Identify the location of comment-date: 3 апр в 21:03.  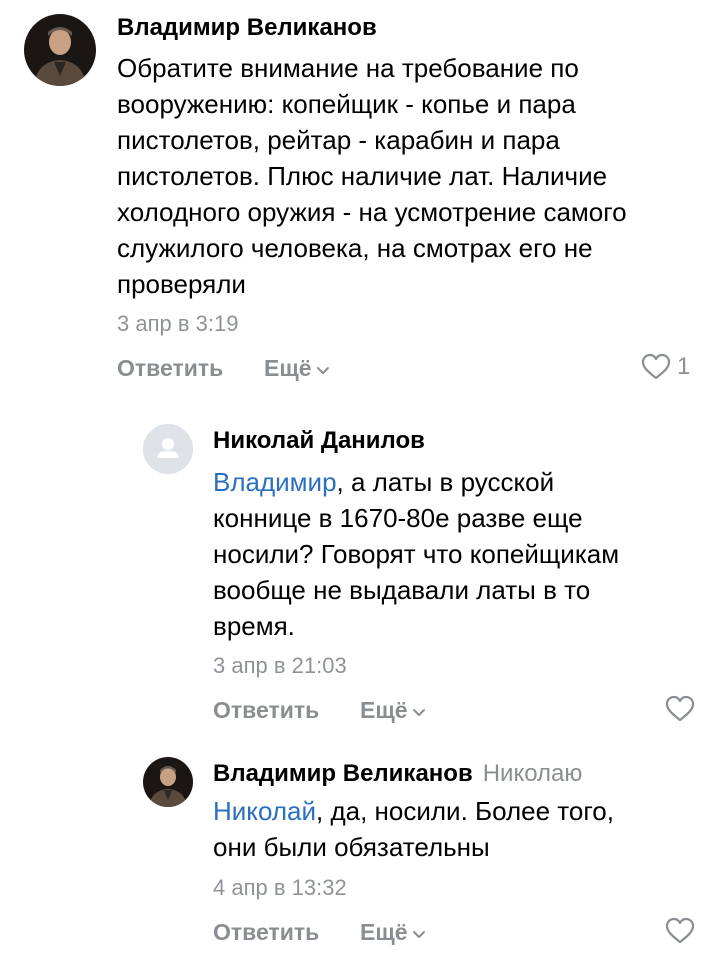
(280, 666).